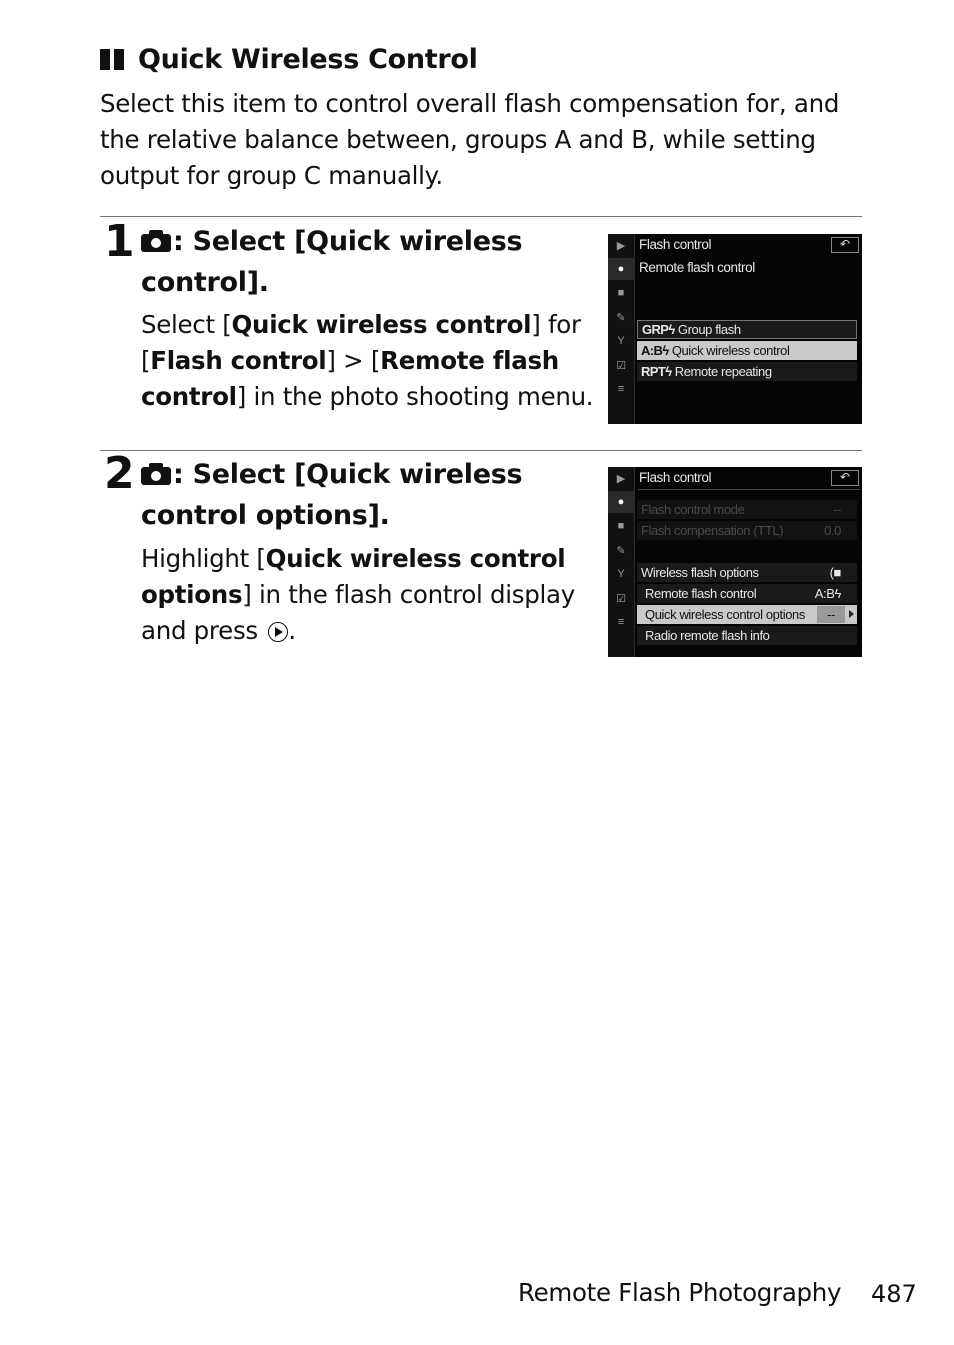  Describe the element at coordinates (680, 1292) in the screenshot. I see `footer-chapter-title: Remote Flash Photography` at that location.